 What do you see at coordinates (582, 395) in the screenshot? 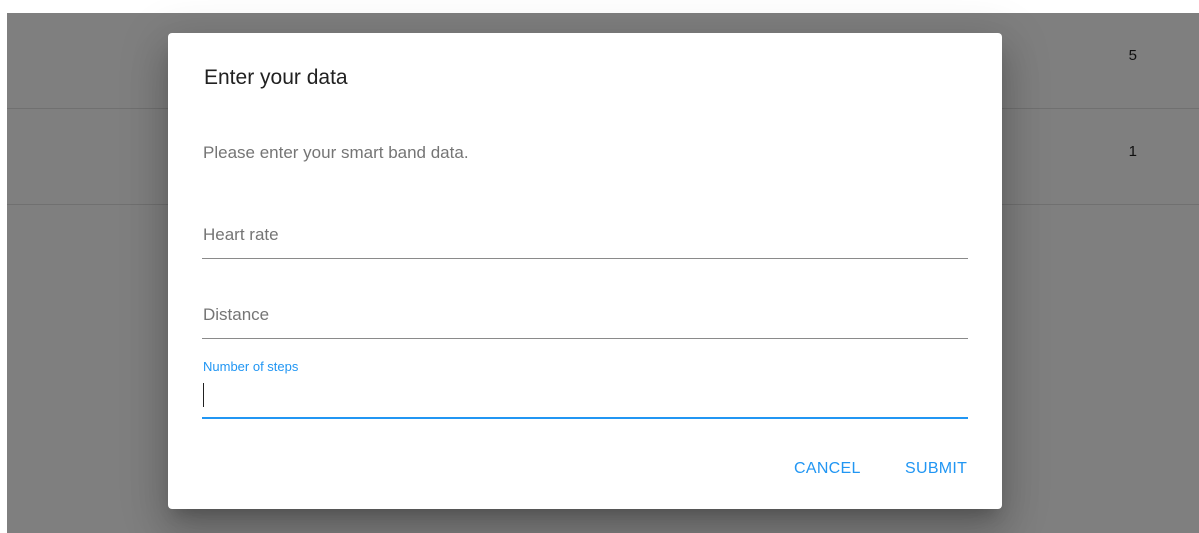
I see `steps-input` at bounding box center [582, 395].